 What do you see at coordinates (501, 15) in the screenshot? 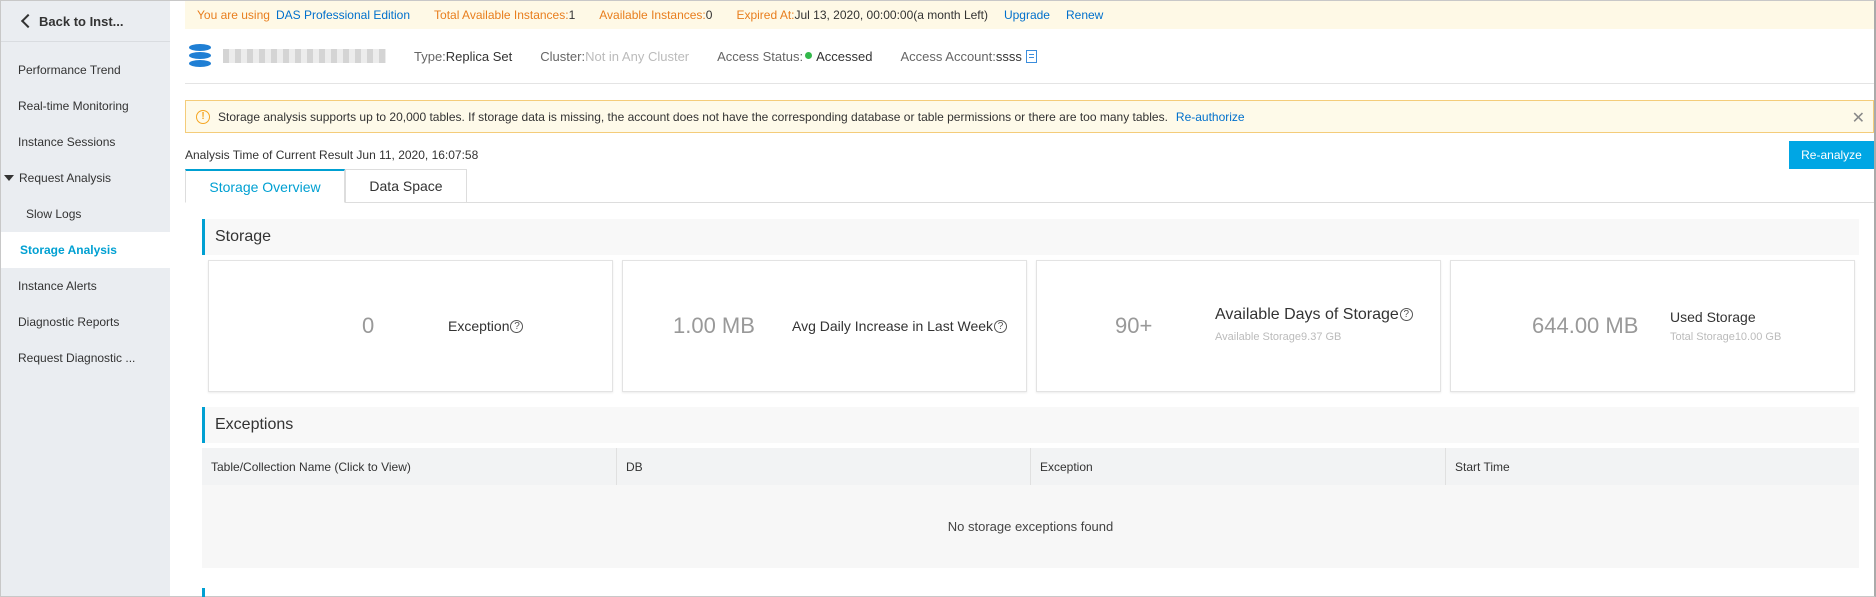
I see `total-instances-label: Total Available Instances:` at bounding box center [501, 15].